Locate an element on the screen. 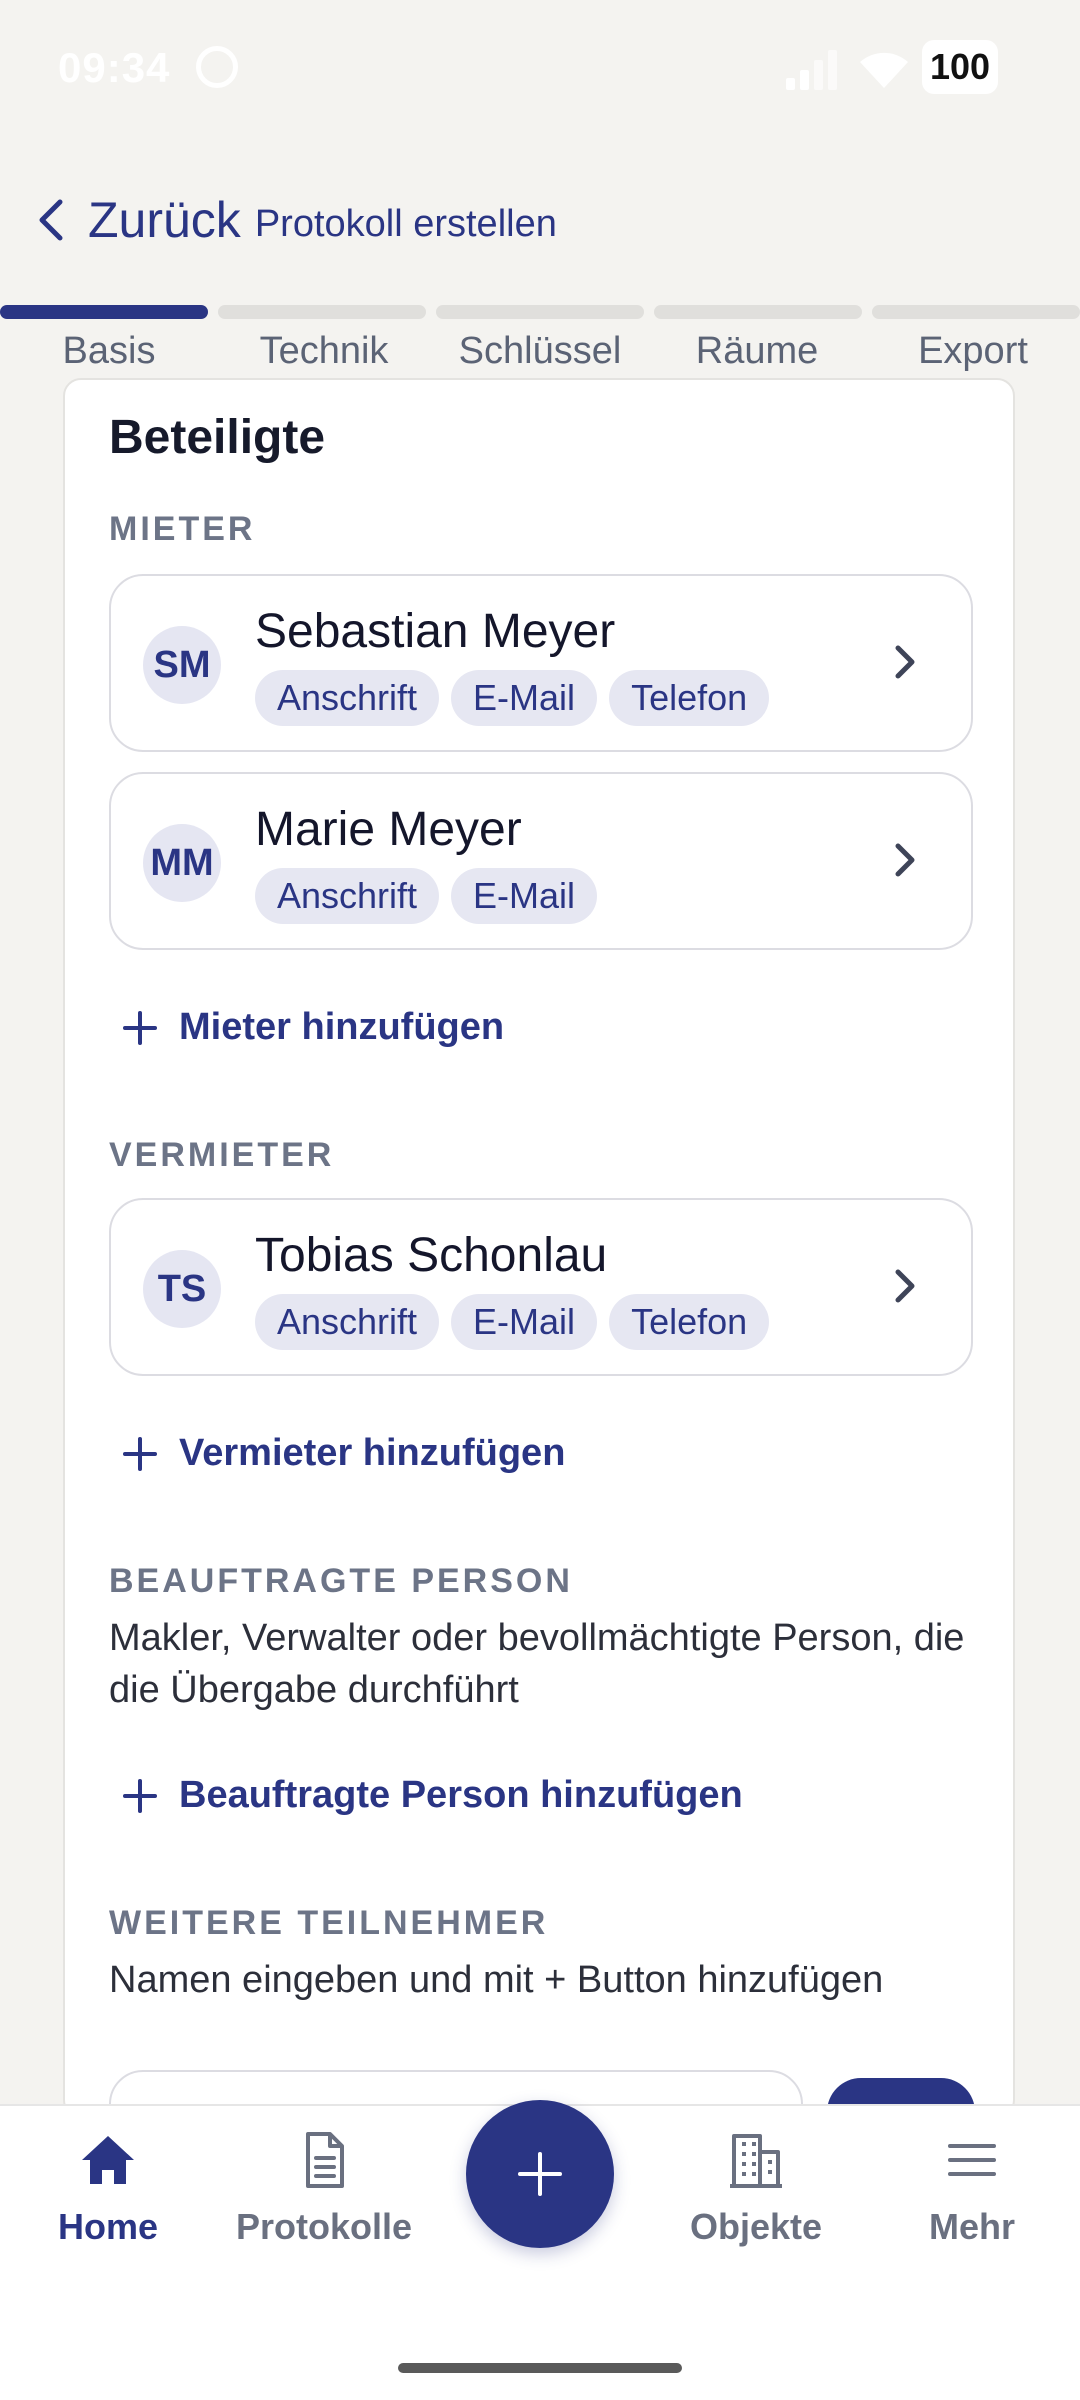 The image size is (1080, 2400). tenant-card-marie-meyer: MM Marie Meyer Anschrift E-Mail is located at coordinates (541, 861).